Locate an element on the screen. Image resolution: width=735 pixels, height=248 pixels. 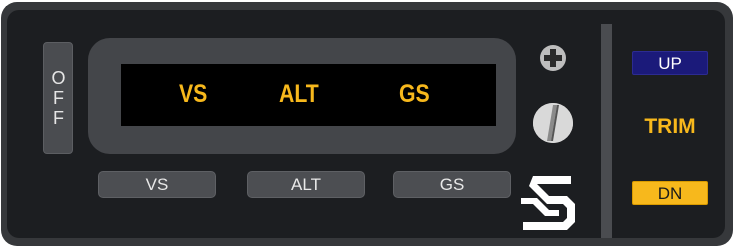
trim-down-button: DN is located at coordinates (670, 193).